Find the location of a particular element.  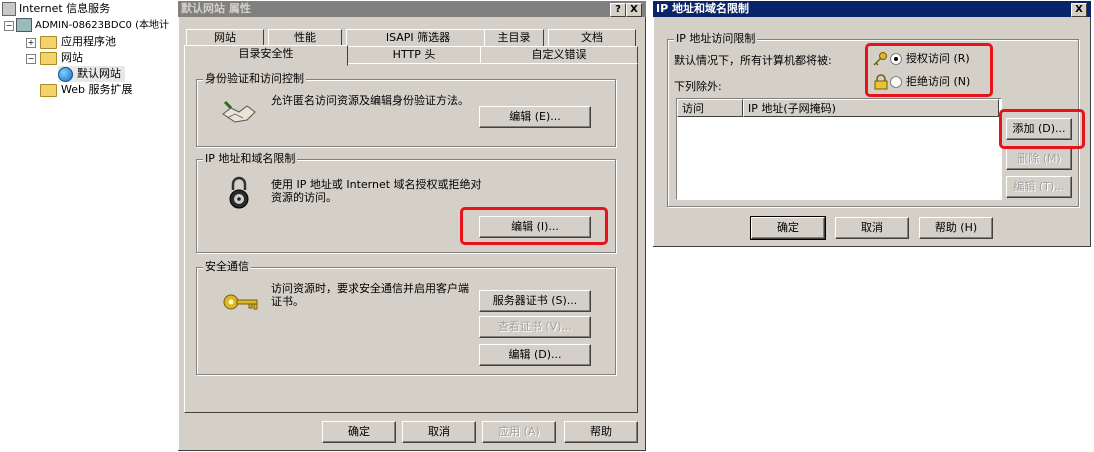

except-label: 下列除外: is located at coordinates (698, 86).